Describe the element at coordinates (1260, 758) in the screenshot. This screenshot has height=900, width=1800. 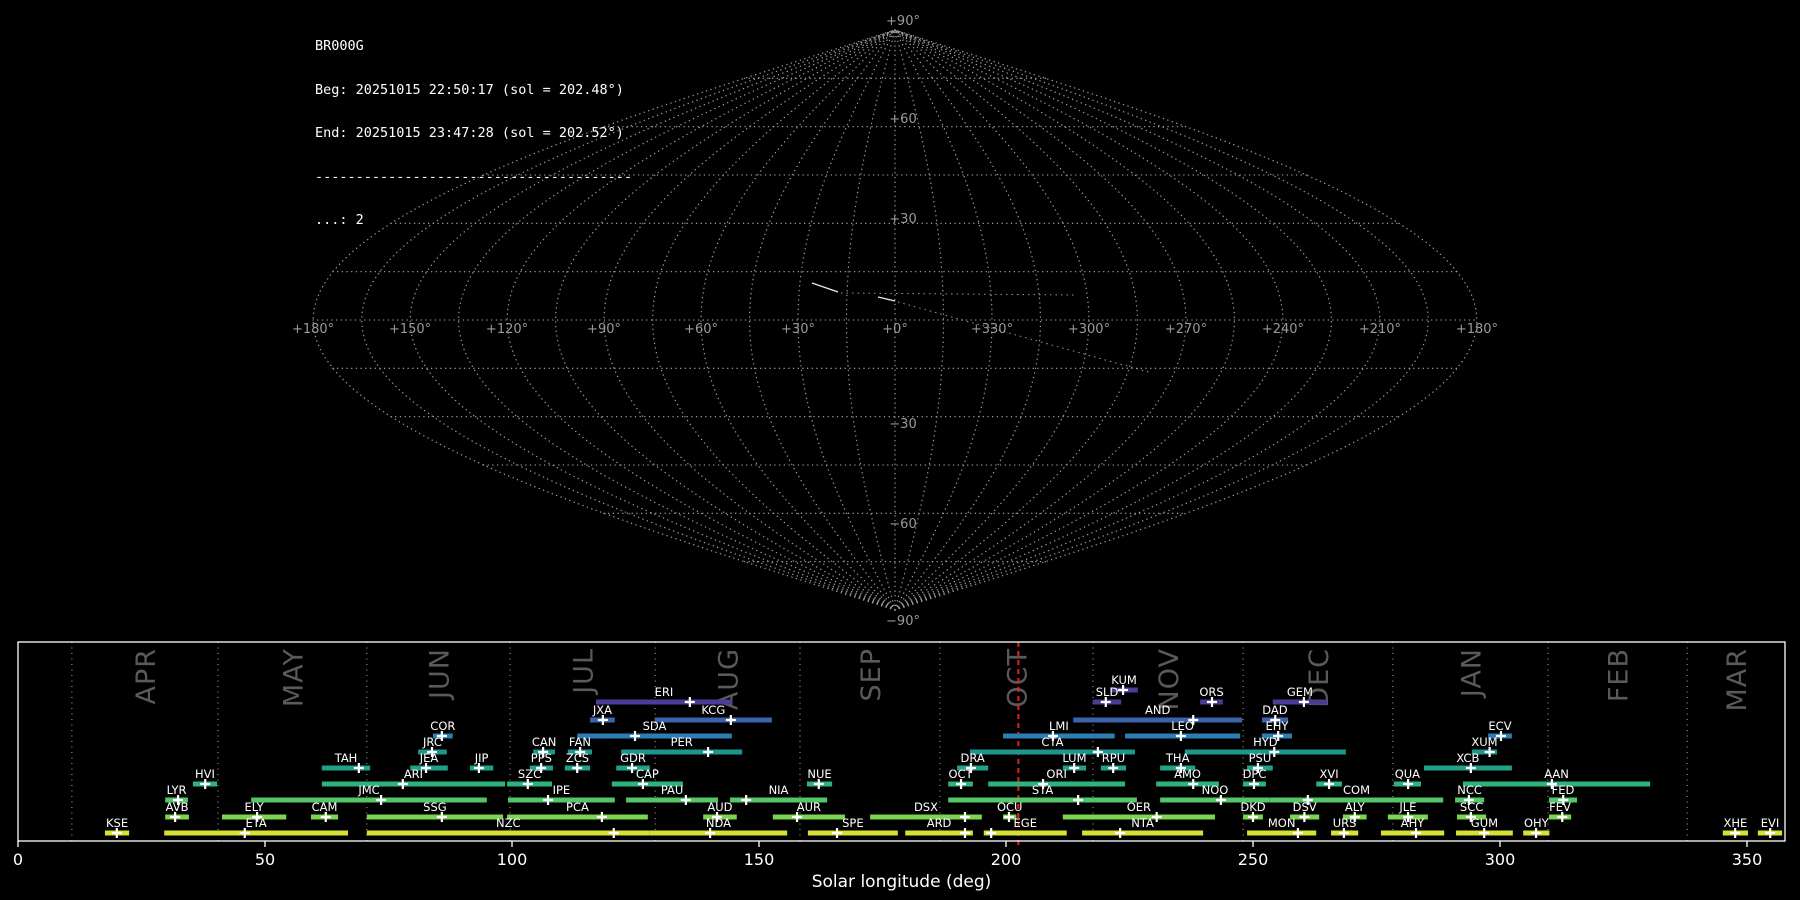
I see `shower-label-PSU: PSU` at that location.